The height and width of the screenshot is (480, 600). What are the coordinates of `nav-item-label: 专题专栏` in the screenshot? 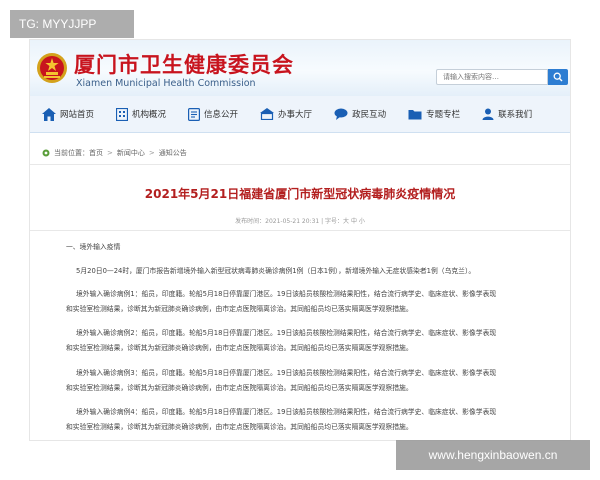 It's located at (443, 115).